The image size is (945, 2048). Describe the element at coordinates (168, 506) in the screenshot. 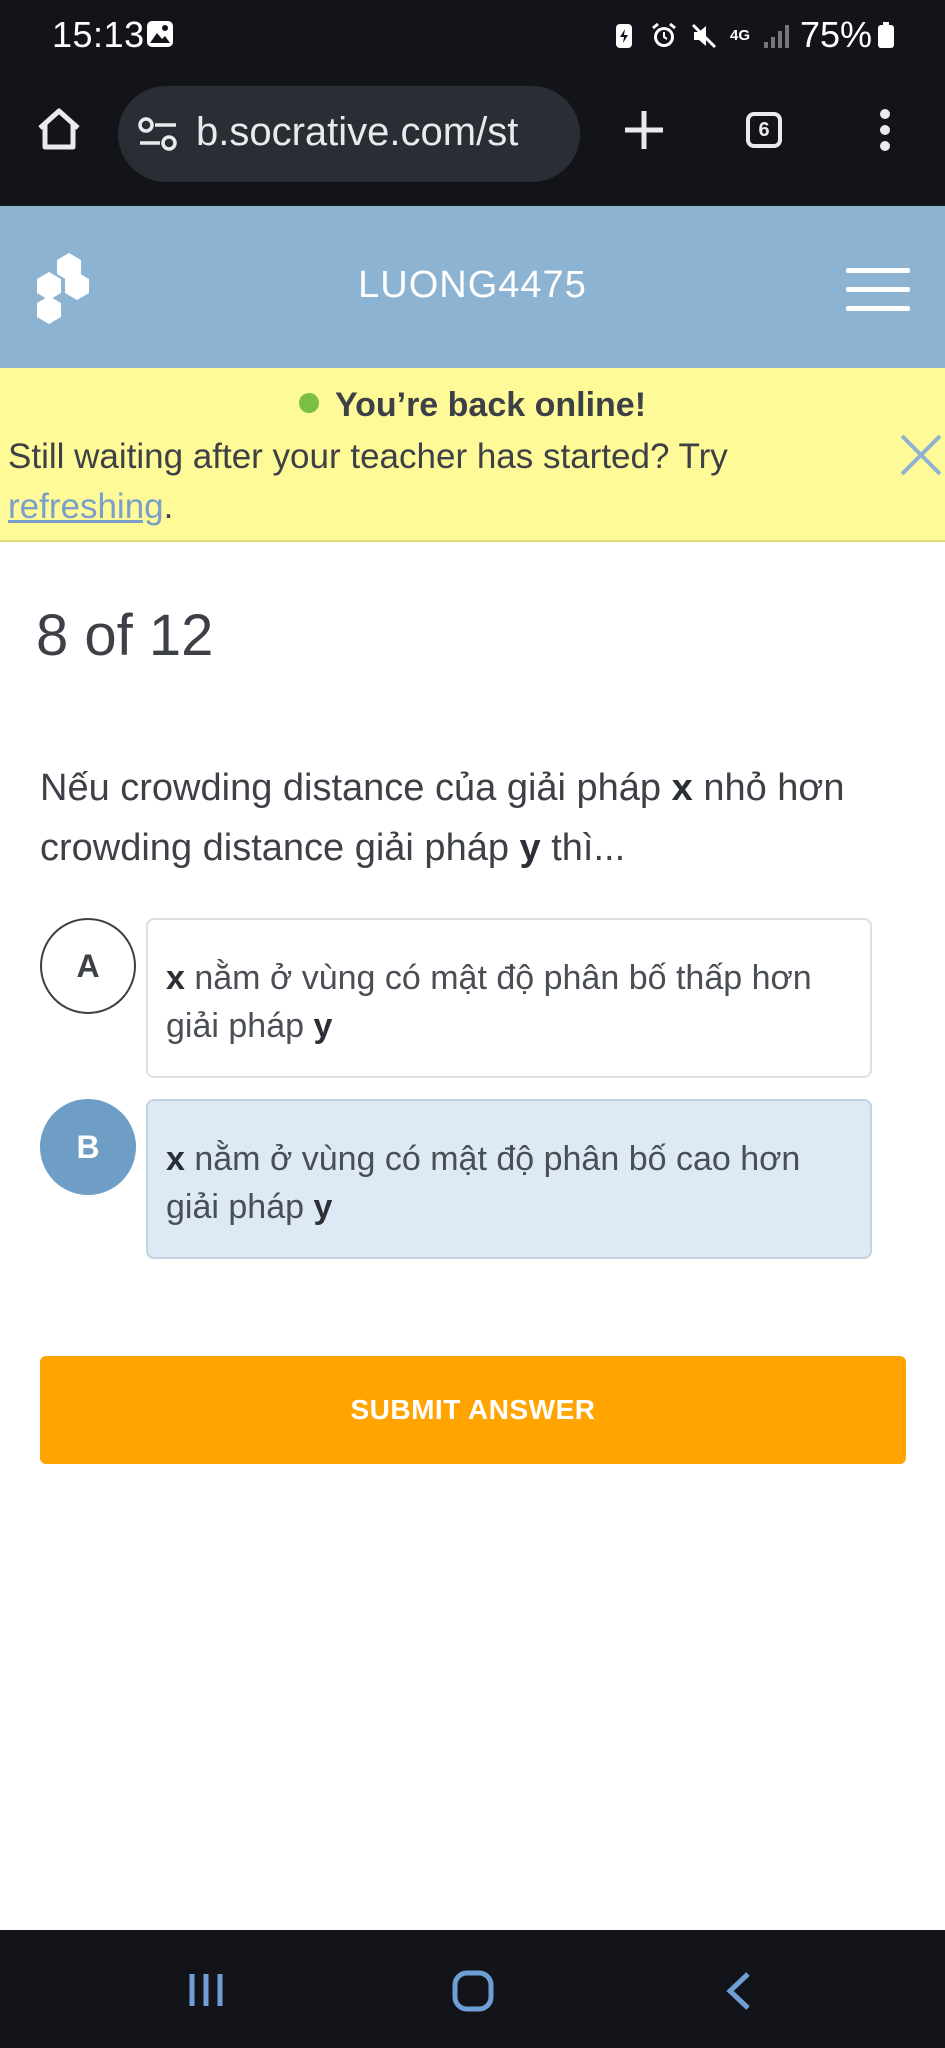

I see `banner-message-suffix: .` at that location.